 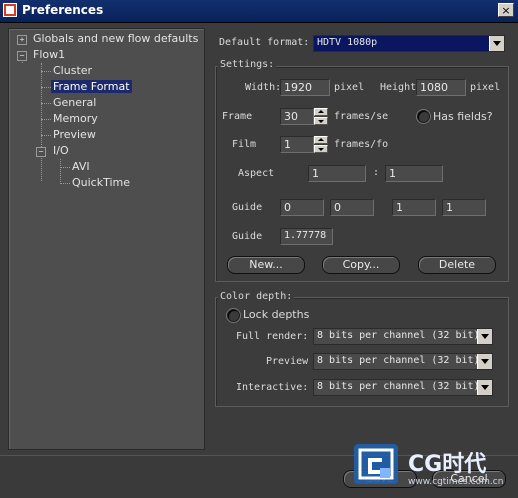 I want to click on watermark-brand: CG时代, so click(x=447, y=464).